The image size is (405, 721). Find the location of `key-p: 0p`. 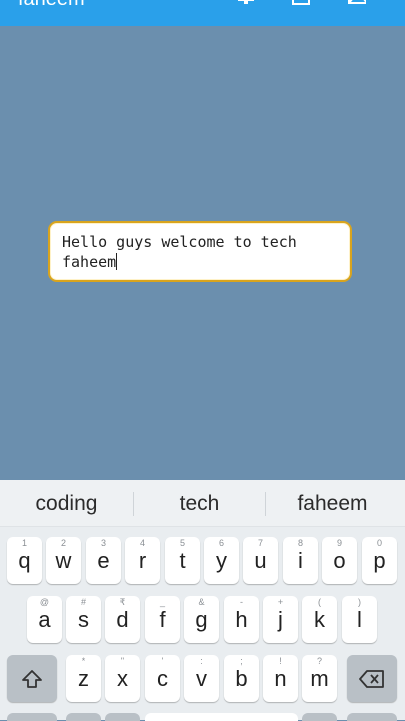

key-p: 0p is located at coordinates (379, 560).